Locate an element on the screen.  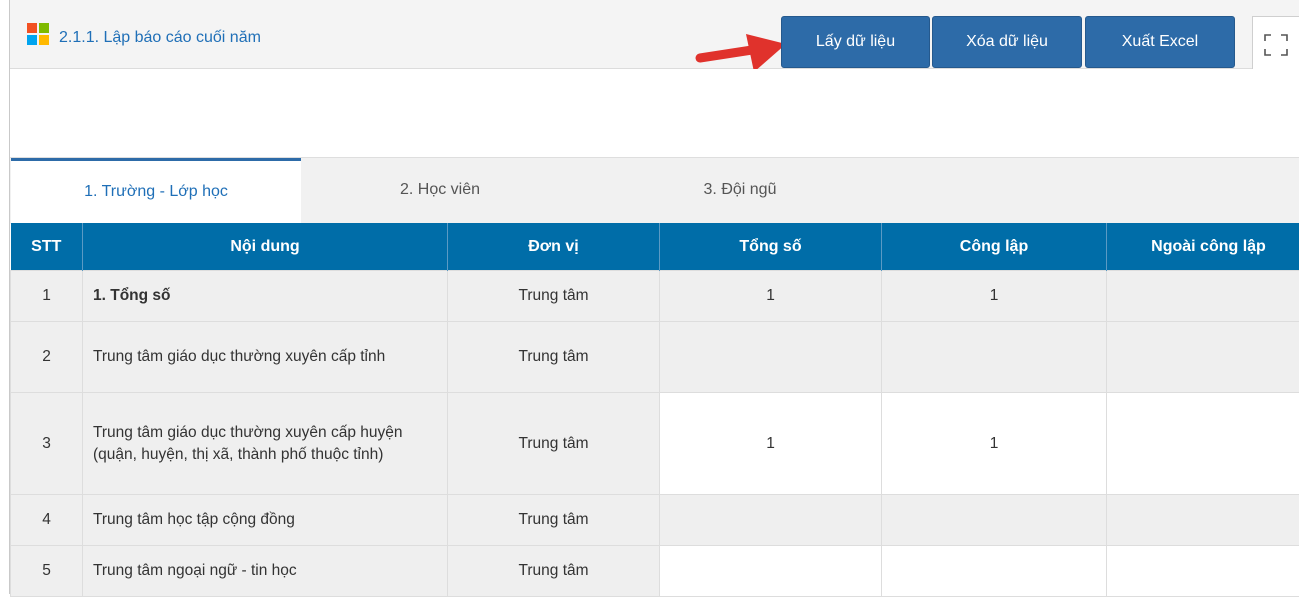
row-content: Trung tâm ngoại ngữ - tin học is located at coordinates (265, 571).